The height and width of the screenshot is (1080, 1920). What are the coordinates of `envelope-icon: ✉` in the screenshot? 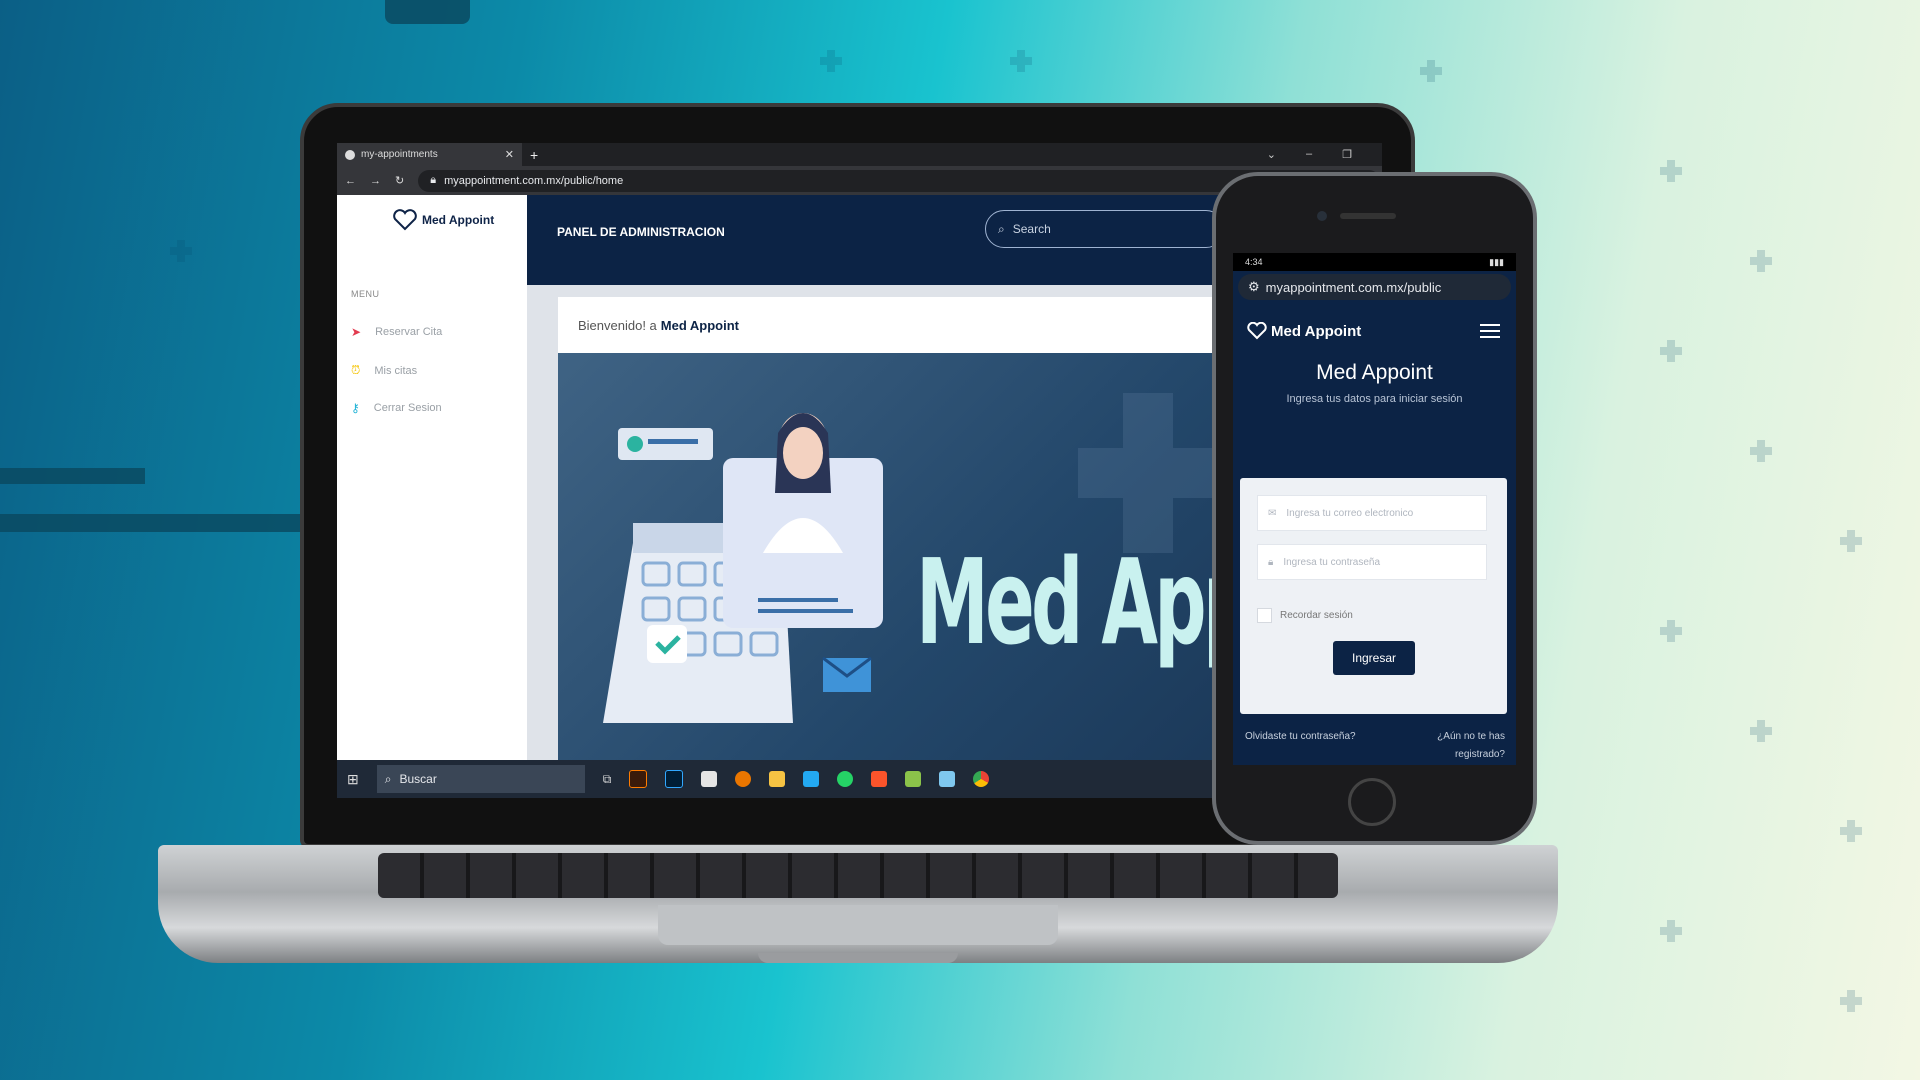 It's located at (1272, 513).